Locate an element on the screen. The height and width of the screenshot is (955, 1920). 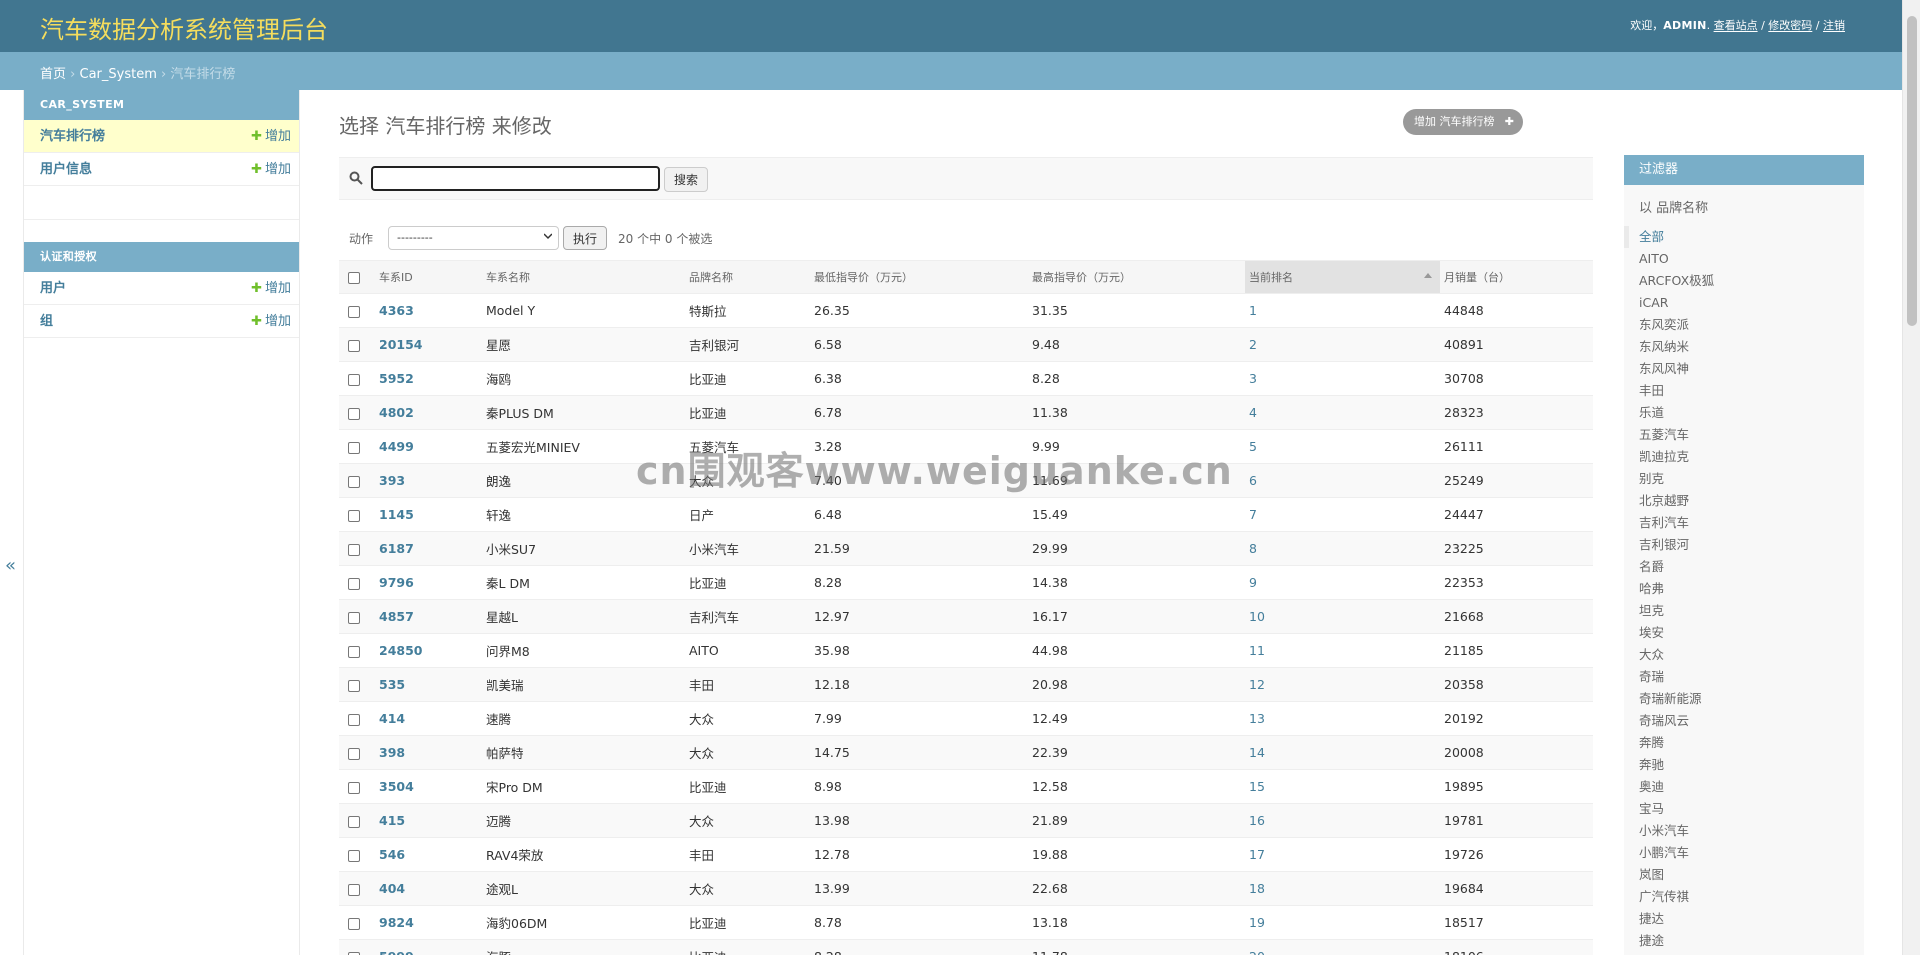
filter-item: 凯迪拉克 is located at coordinates (1744, 457).